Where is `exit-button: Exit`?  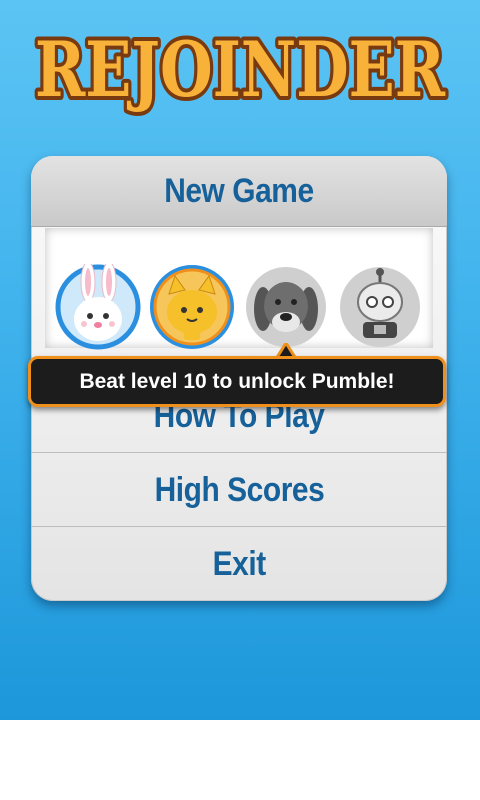
exit-button: Exit is located at coordinates (239, 563).